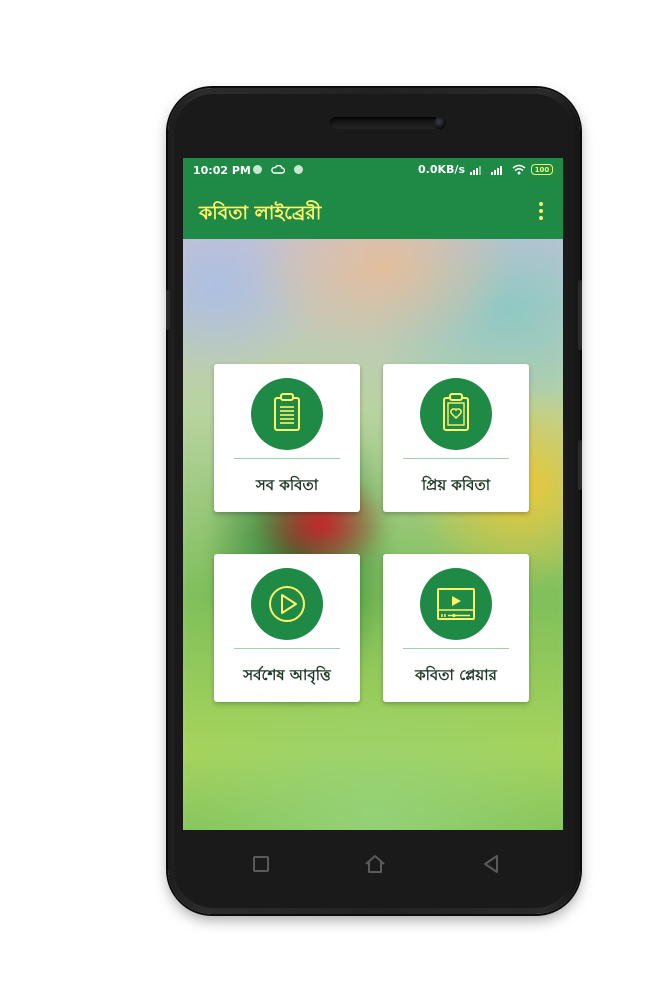  I want to click on more-options-button, so click(541, 211).